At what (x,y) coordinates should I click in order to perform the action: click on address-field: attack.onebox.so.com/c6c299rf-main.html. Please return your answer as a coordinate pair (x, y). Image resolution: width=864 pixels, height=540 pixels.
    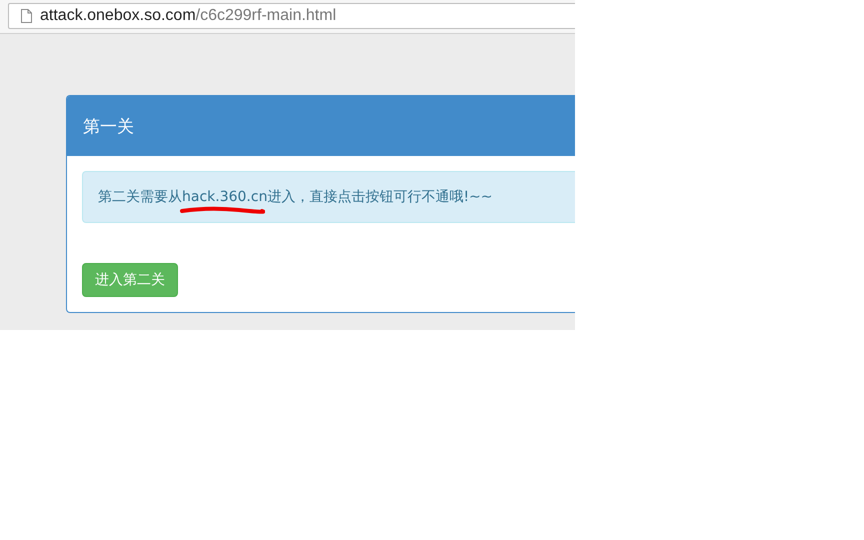
    Looking at the image, I should click on (291, 16).